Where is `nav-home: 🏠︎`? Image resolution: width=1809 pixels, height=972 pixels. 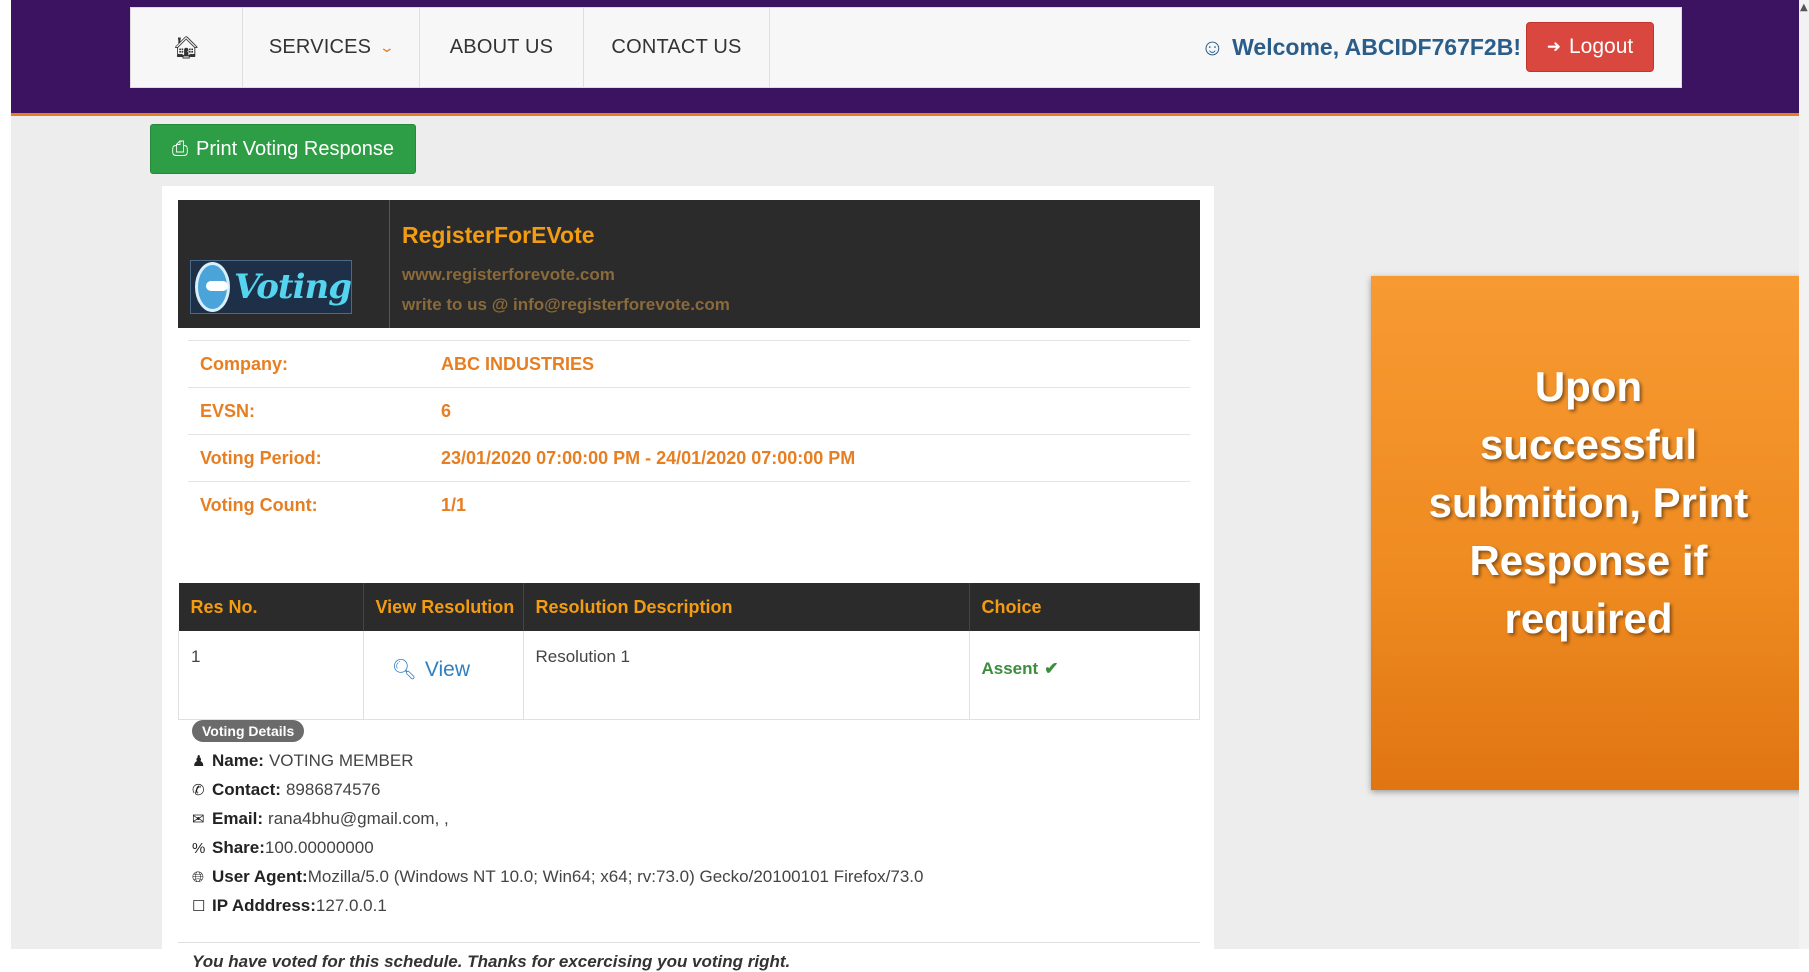 nav-home: 🏠︎ is located at coordinates (187, 47).